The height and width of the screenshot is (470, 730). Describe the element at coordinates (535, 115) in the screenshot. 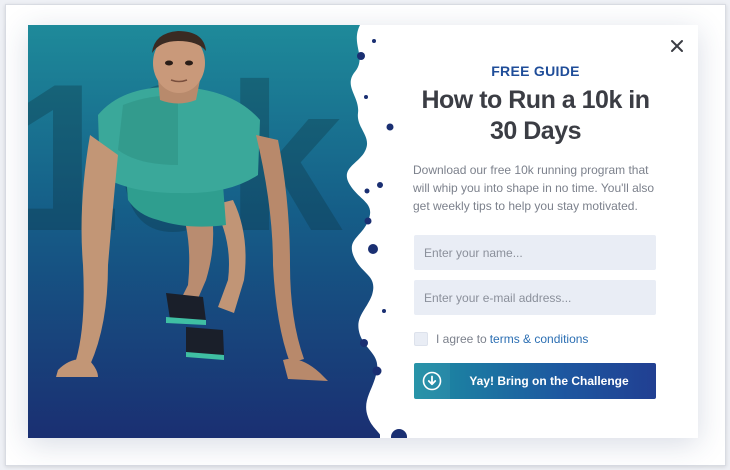

I see `popup-title: How to Run a 10k in 30 Days` at that location.